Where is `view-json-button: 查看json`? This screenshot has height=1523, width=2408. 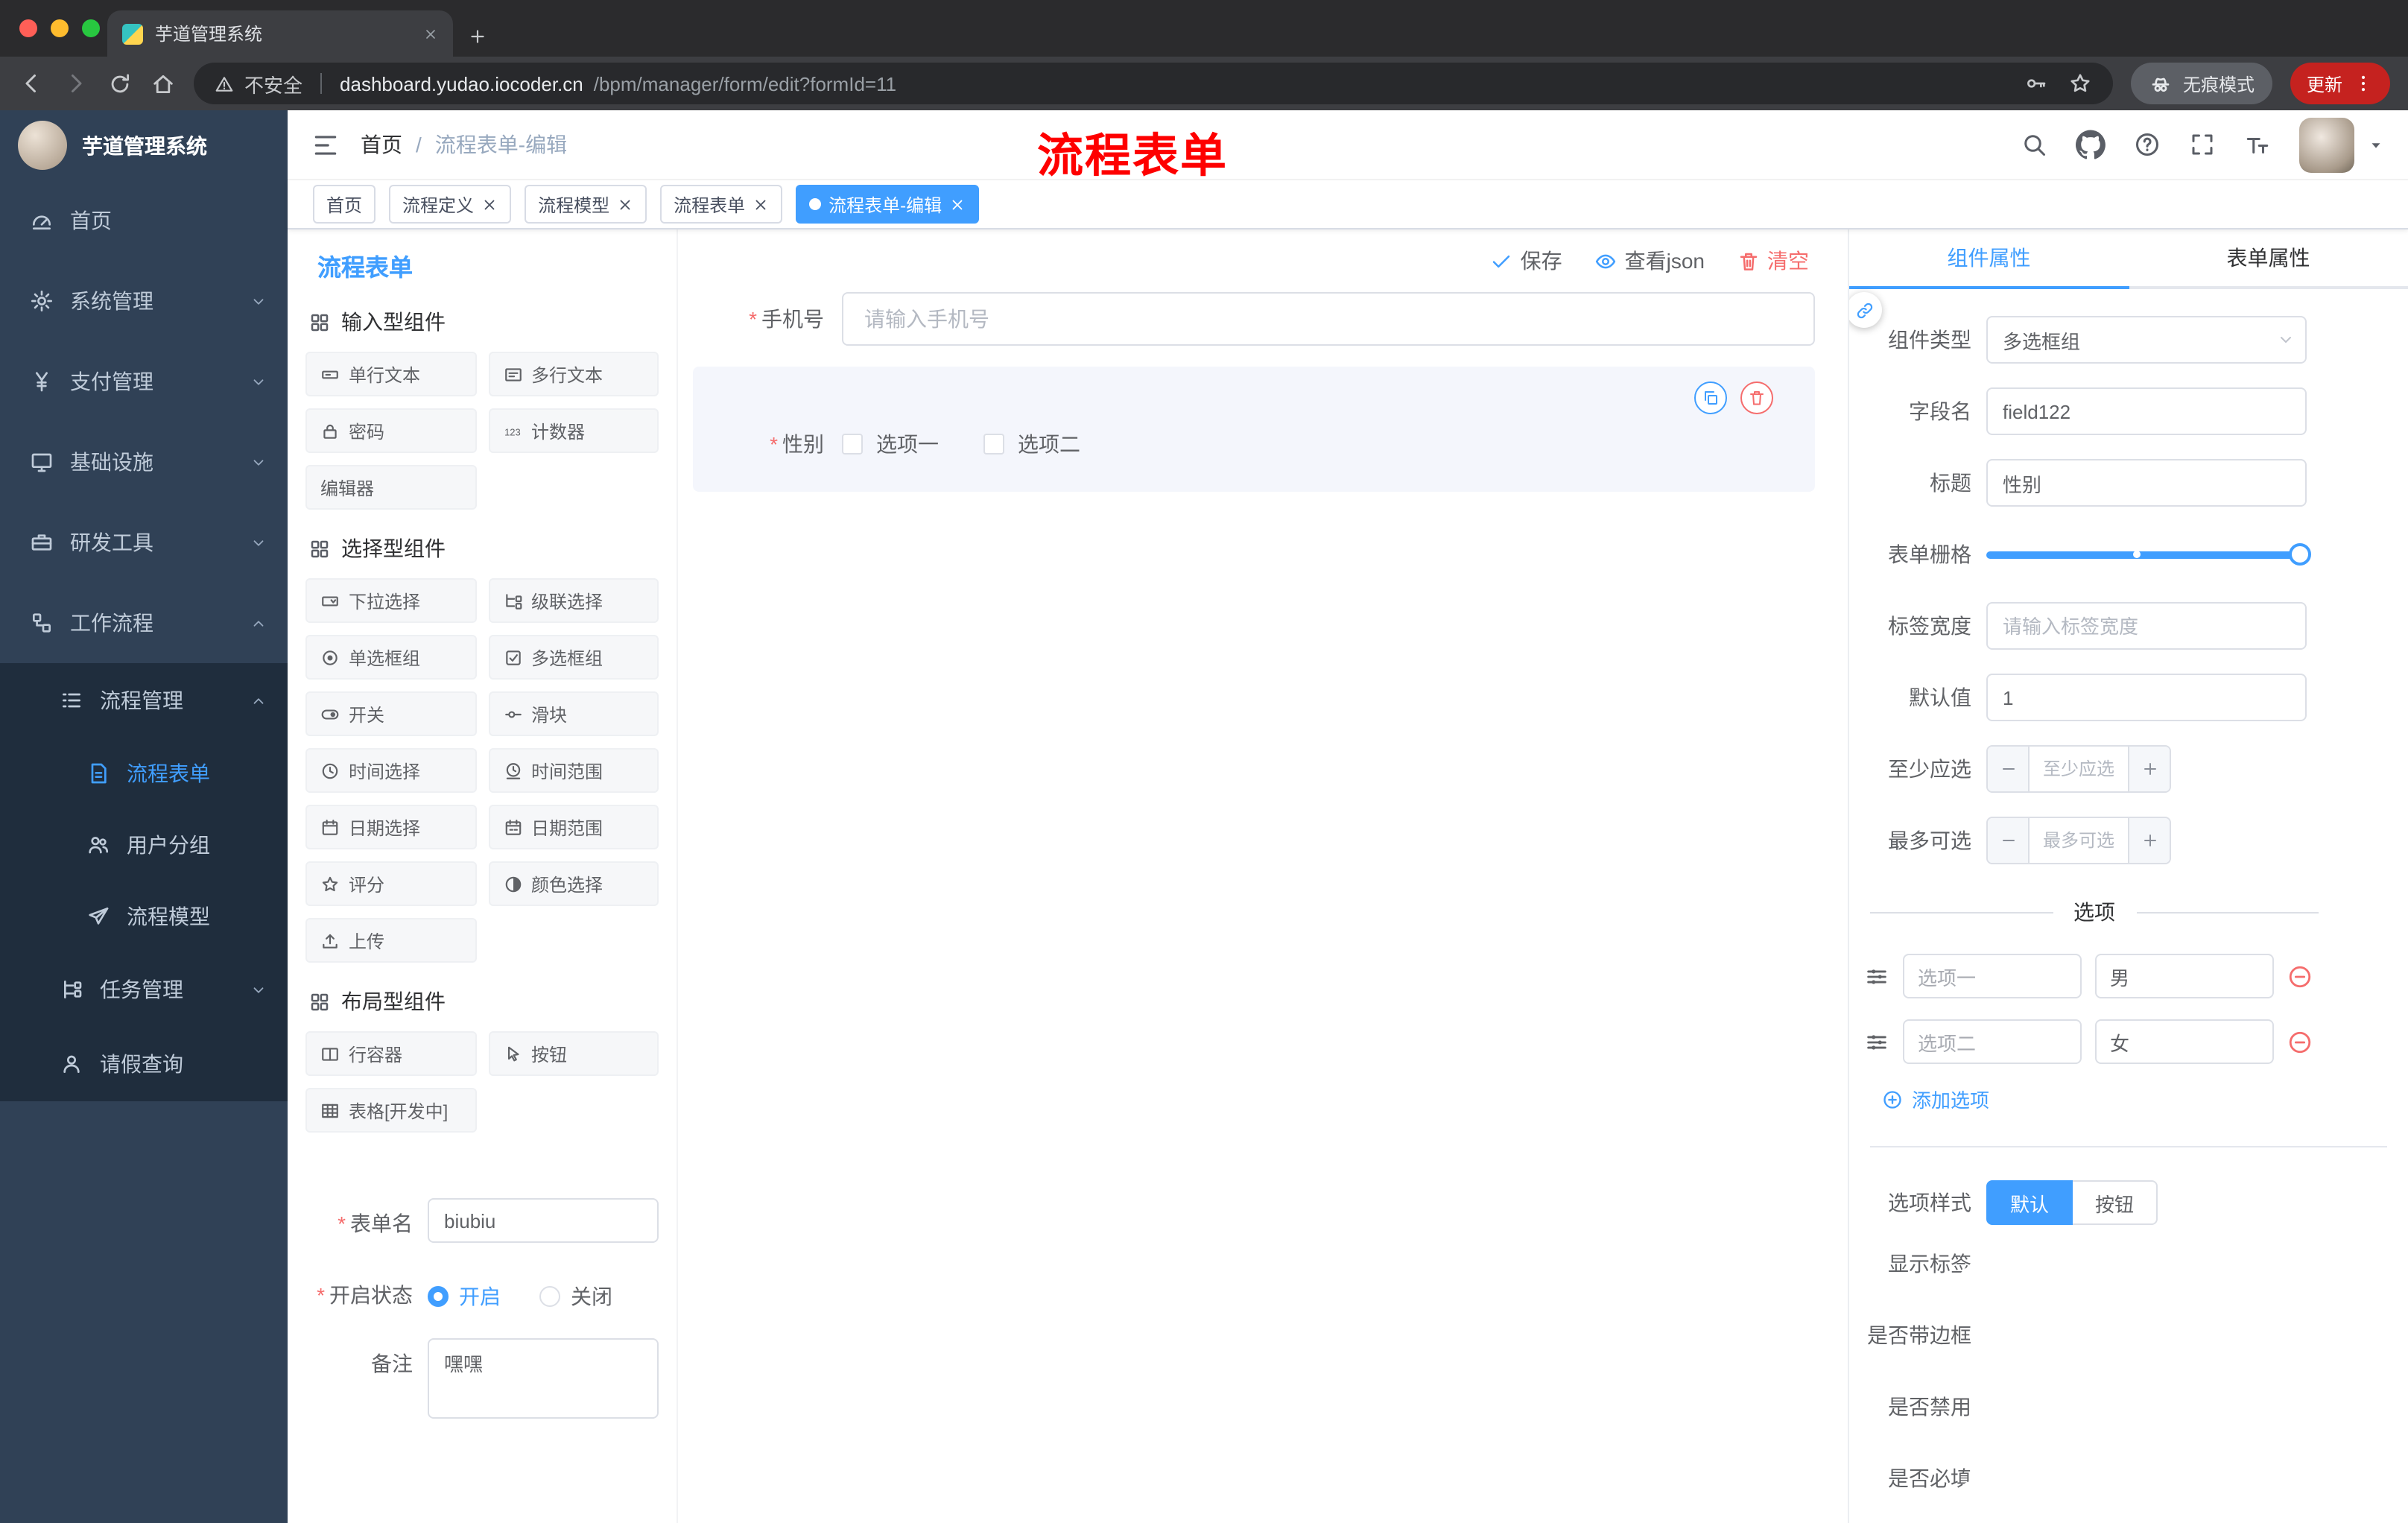 view-json-button: 查看json is located at coordinates (1650, 261).